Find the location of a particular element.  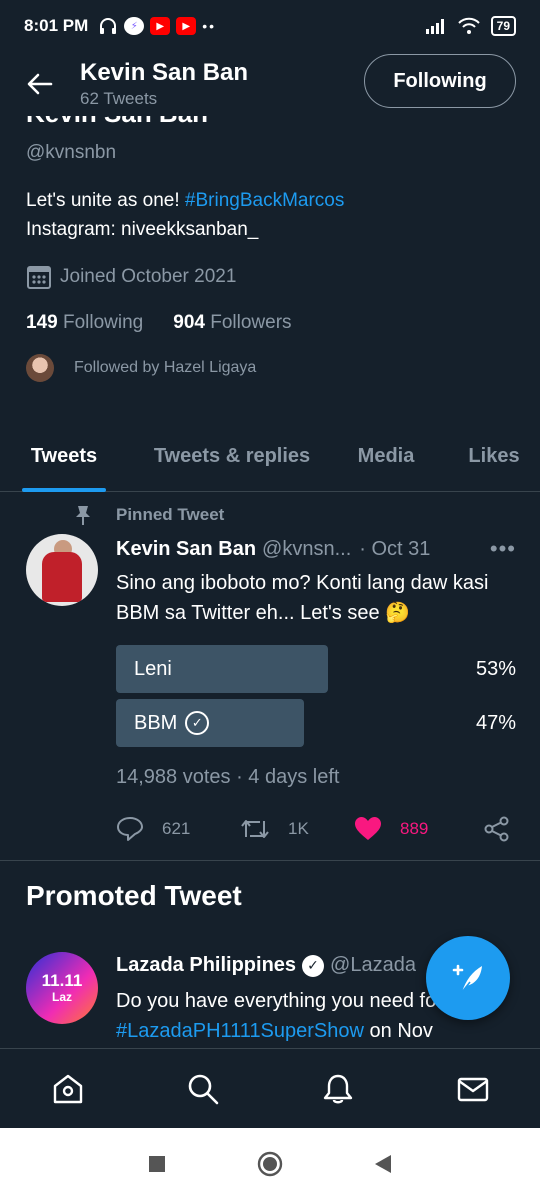

reply-button: 621 is located at coordinates (178, 829).